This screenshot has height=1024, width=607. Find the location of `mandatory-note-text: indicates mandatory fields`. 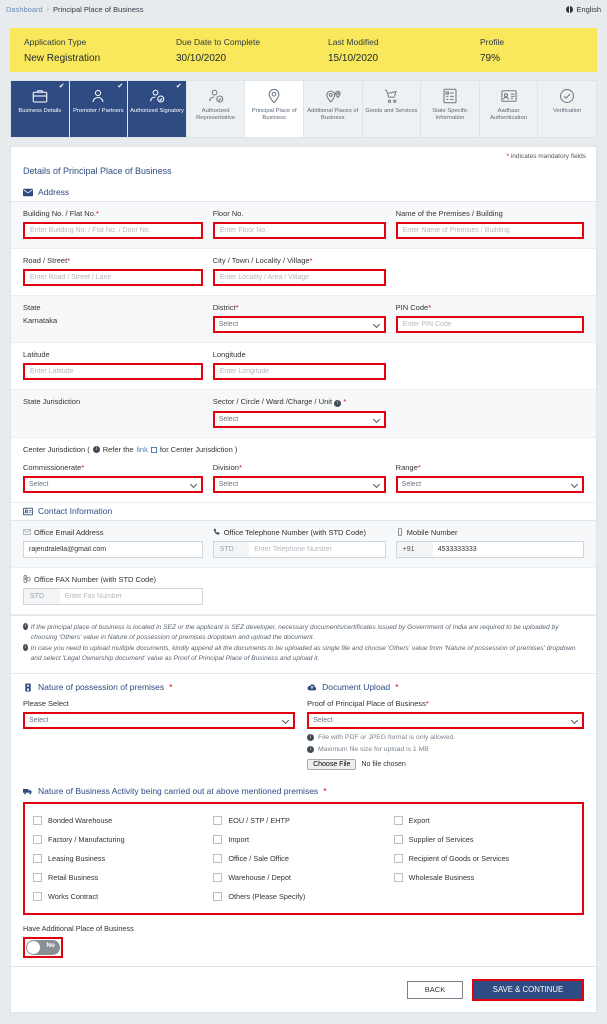

mandatory-note-text: indicates mandatory fields is located at coordinates (548, 156).